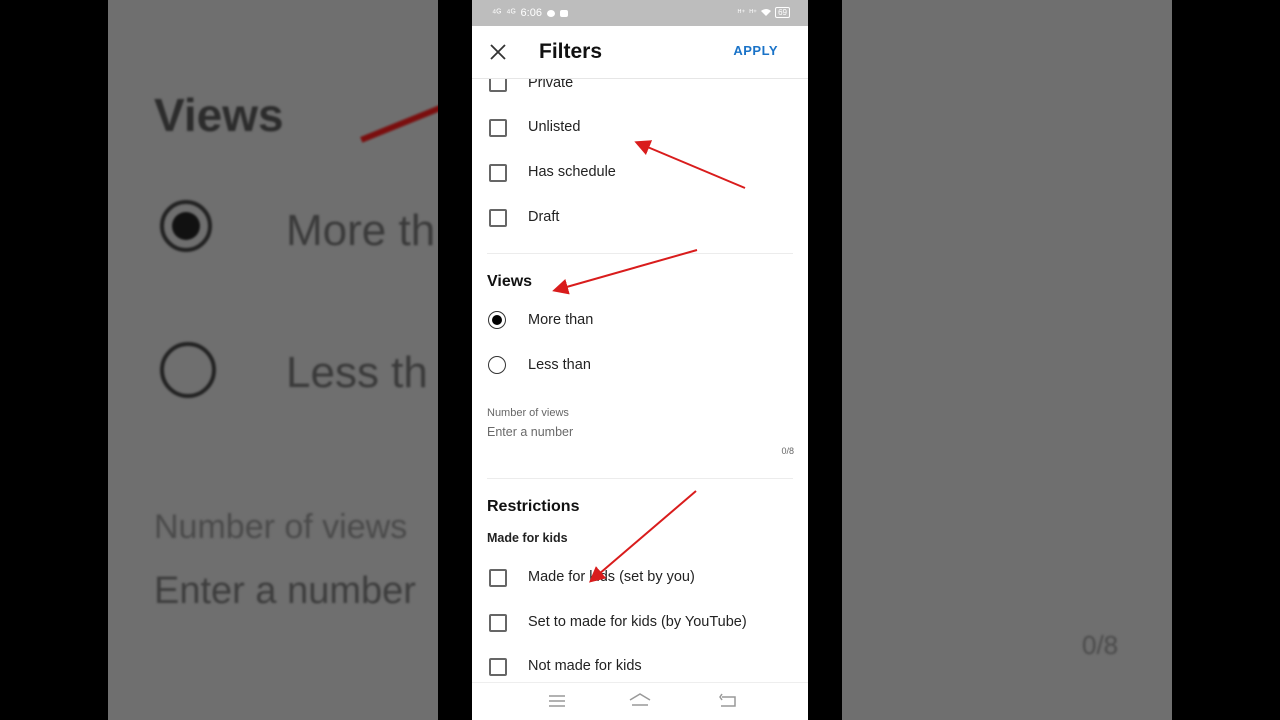 The width and height of the screenshot is (1280, 720). What do you see at coordinates (637, 432) in the screenshot?
I see `number-of-views-input` at bounding box center [637, 432].